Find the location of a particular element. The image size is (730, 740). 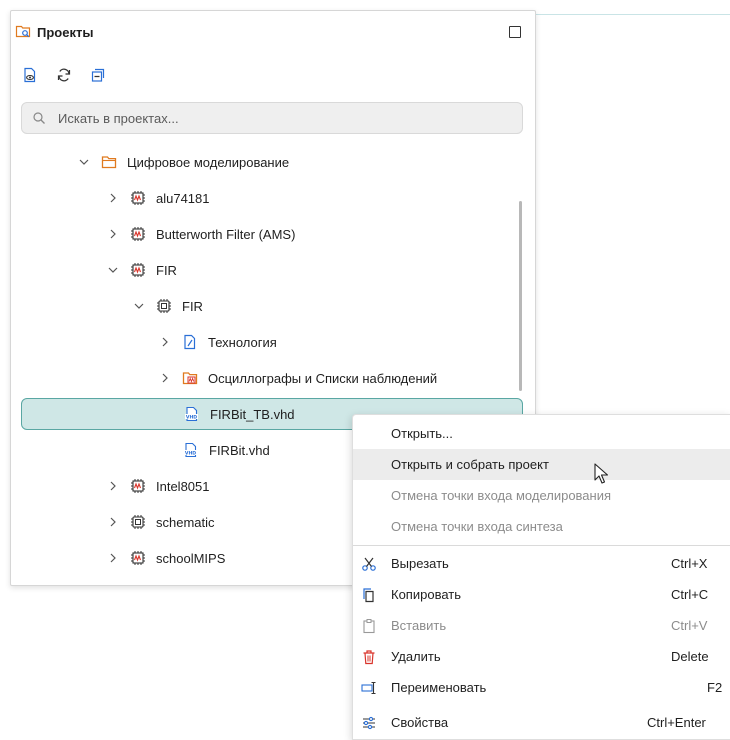

menu-item-cancel-synth-entry: Отмена точки входа синтеза is located at coordinates (541, 526).